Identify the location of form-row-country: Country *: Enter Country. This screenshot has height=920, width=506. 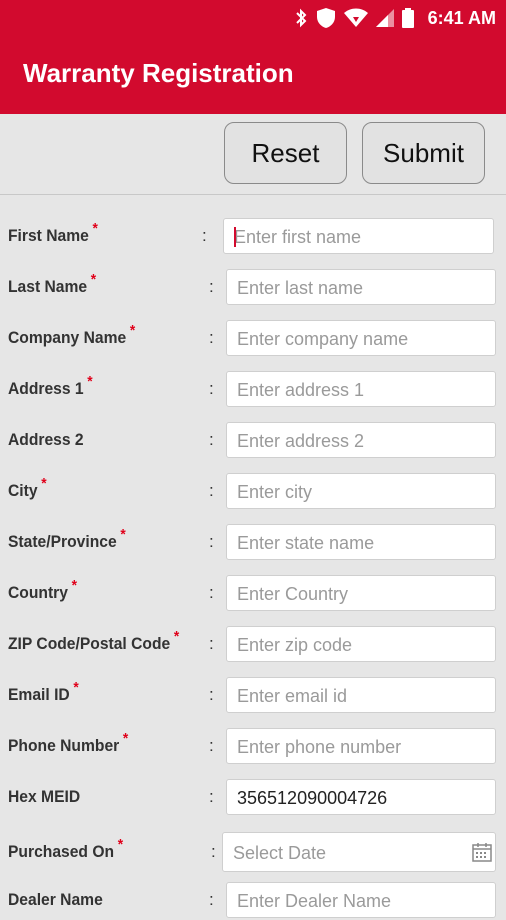
(253, 593).